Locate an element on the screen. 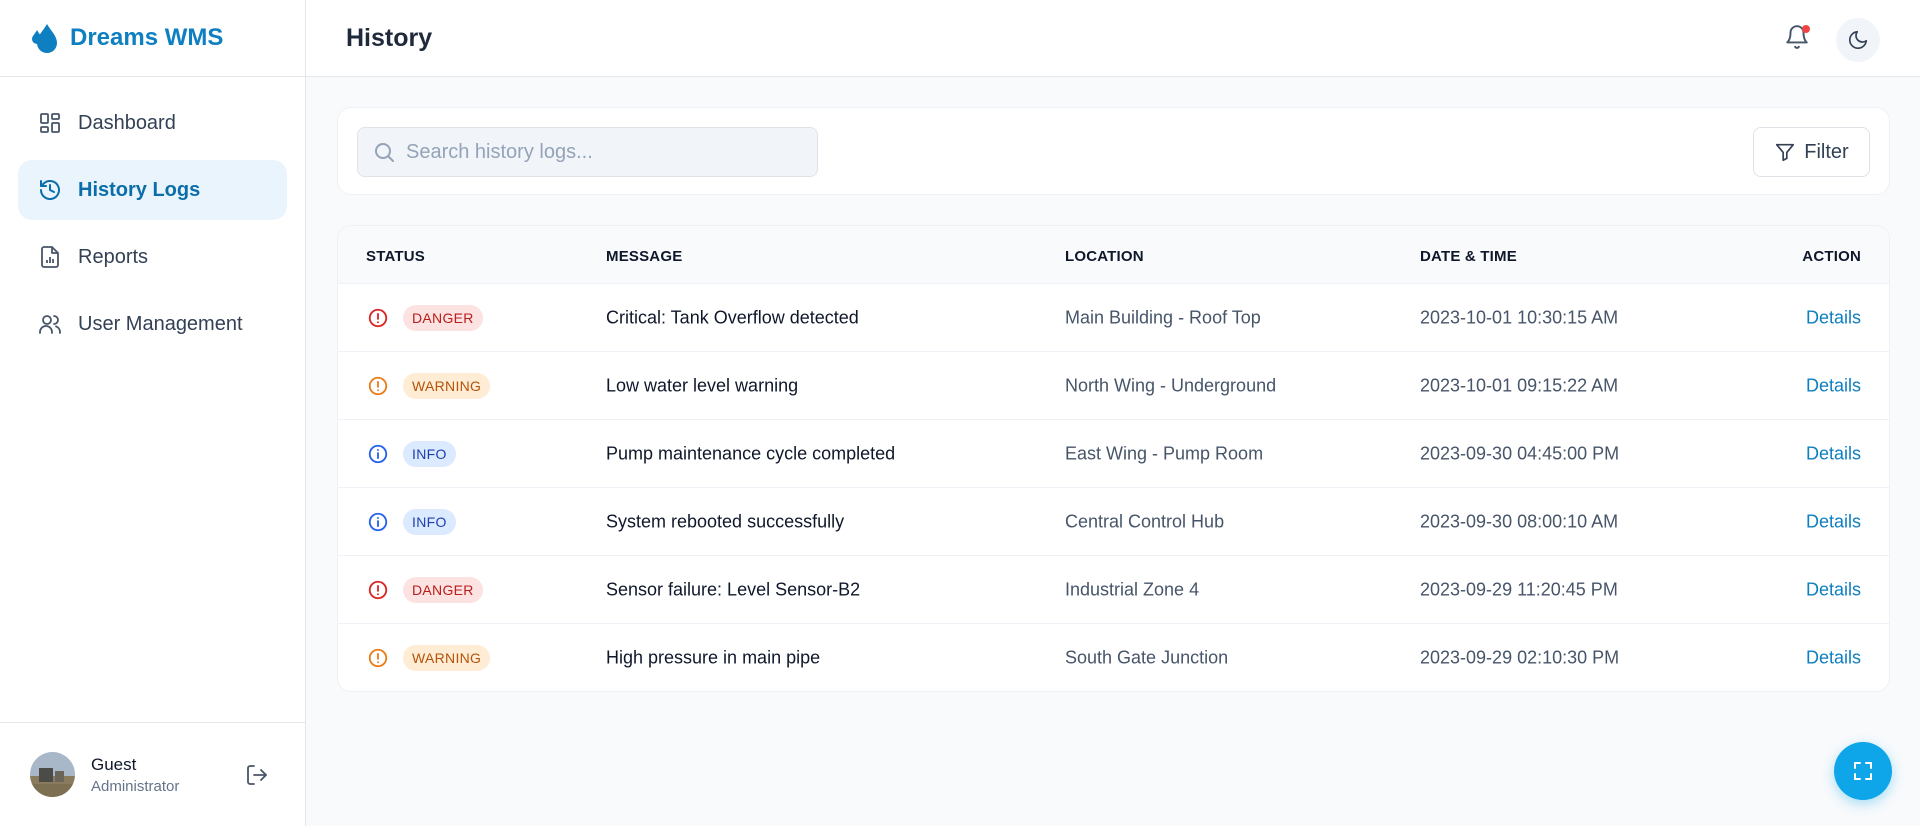 The image size is (1920, 826). moon-icon is located at coordinates (1858, 40).